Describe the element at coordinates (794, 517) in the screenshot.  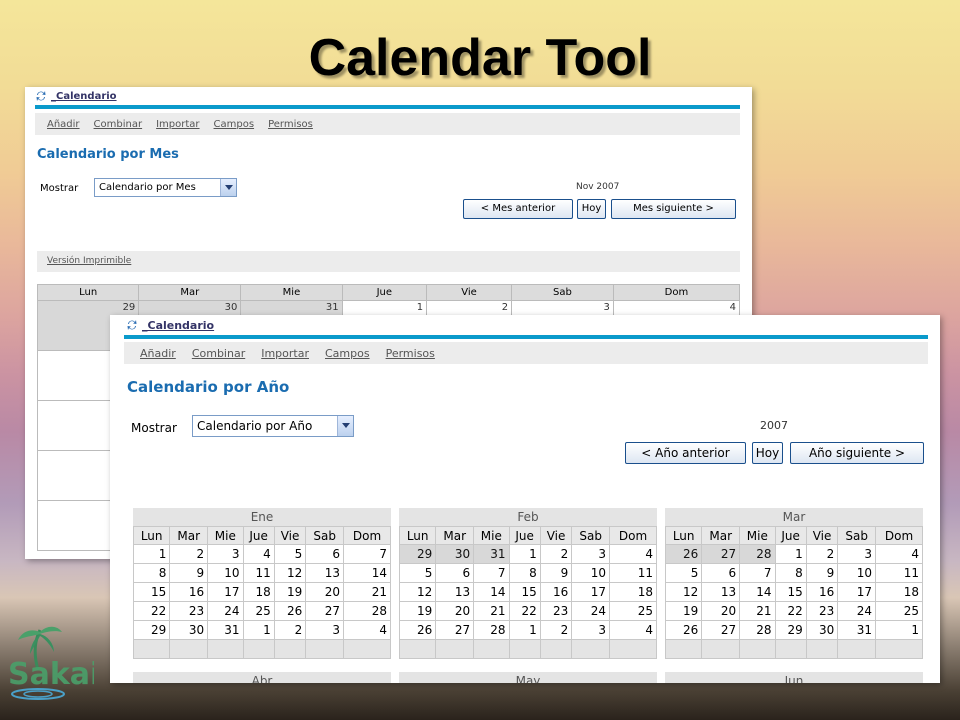
I see `month-name: Mar` at that location.